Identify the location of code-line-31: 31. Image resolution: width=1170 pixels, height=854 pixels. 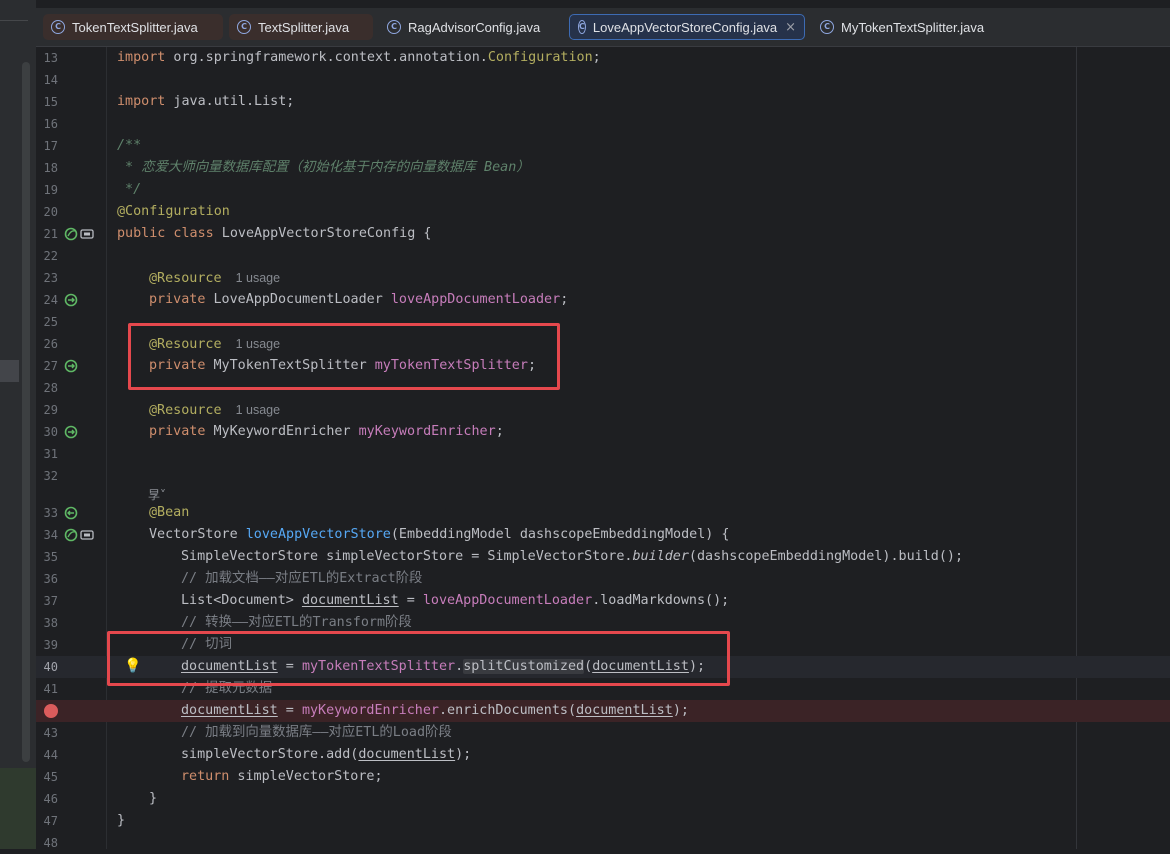
(603, 454).